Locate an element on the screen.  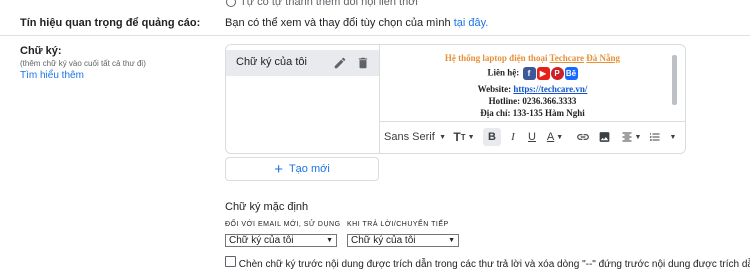
reply-select: Chữ ký của tôi ▼ is located at coordinates (403, 240).